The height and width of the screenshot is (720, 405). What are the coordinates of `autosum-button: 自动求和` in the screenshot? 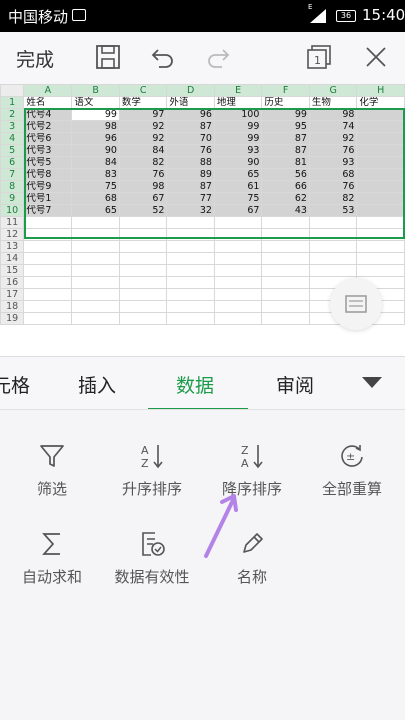 It's located at (52, 558).